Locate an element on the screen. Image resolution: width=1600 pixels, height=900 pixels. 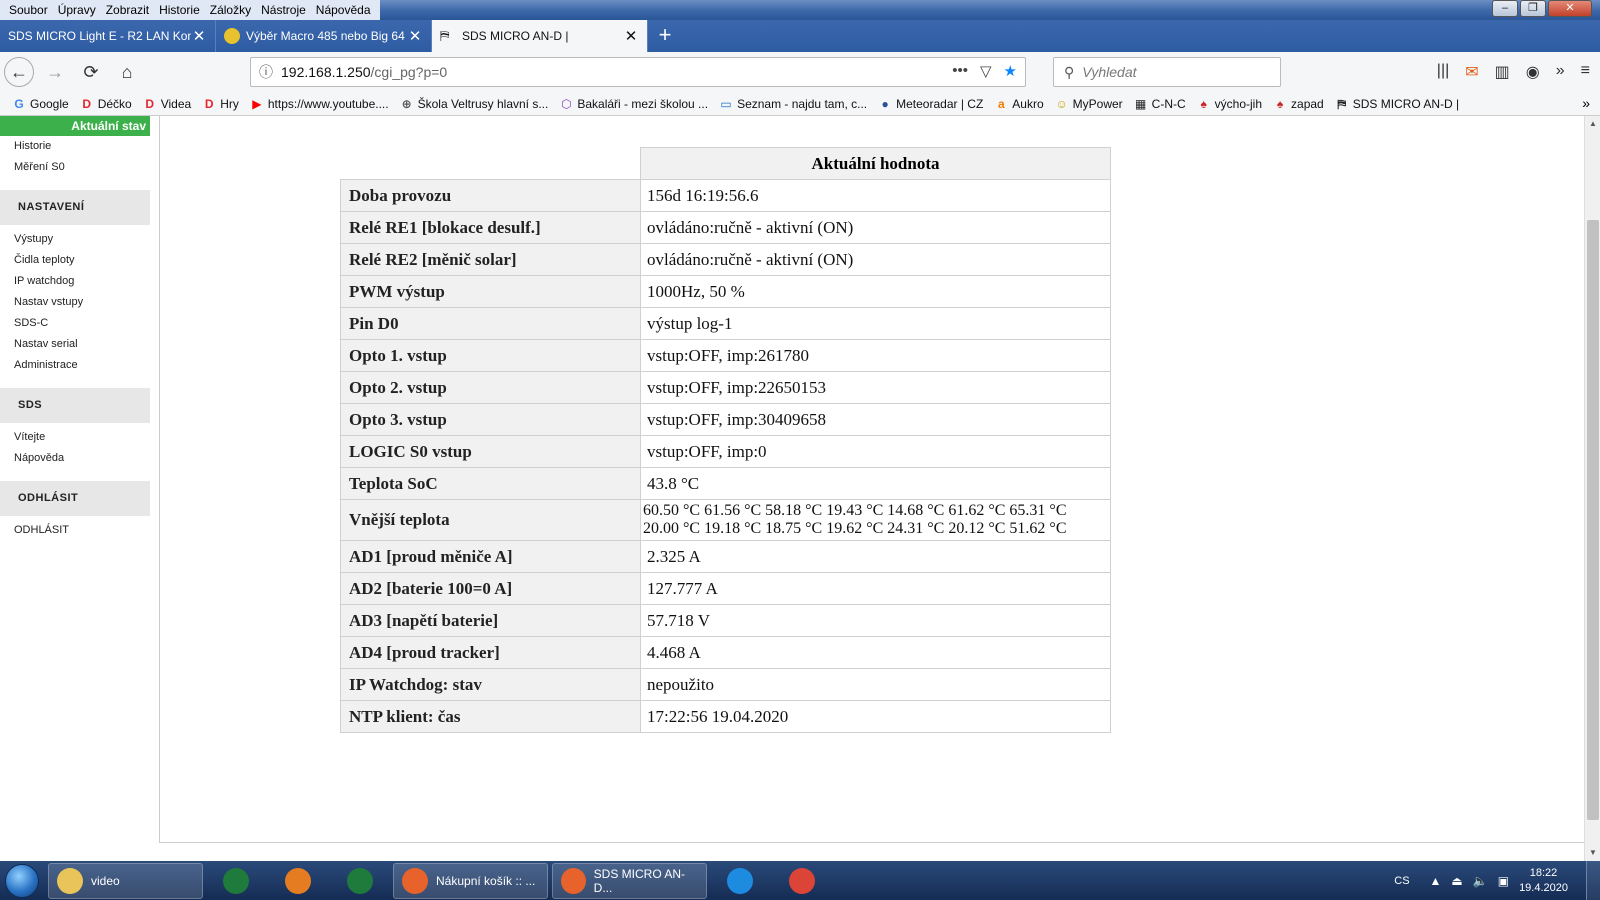
library-icon: ||| is located at coordinates (1443, 72).